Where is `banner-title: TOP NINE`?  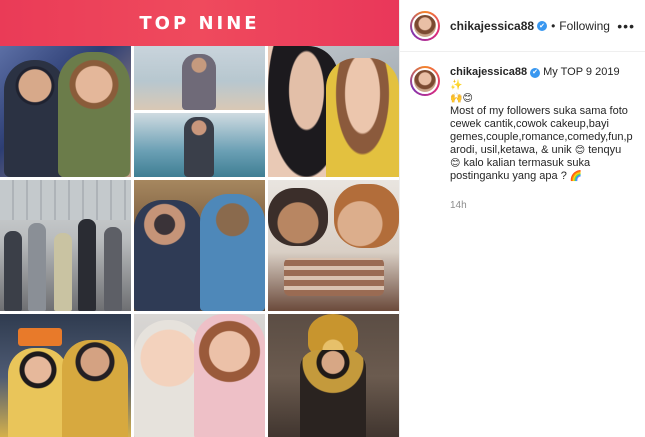 banner-title: TOP NINE is located at coordinates (199, 23).